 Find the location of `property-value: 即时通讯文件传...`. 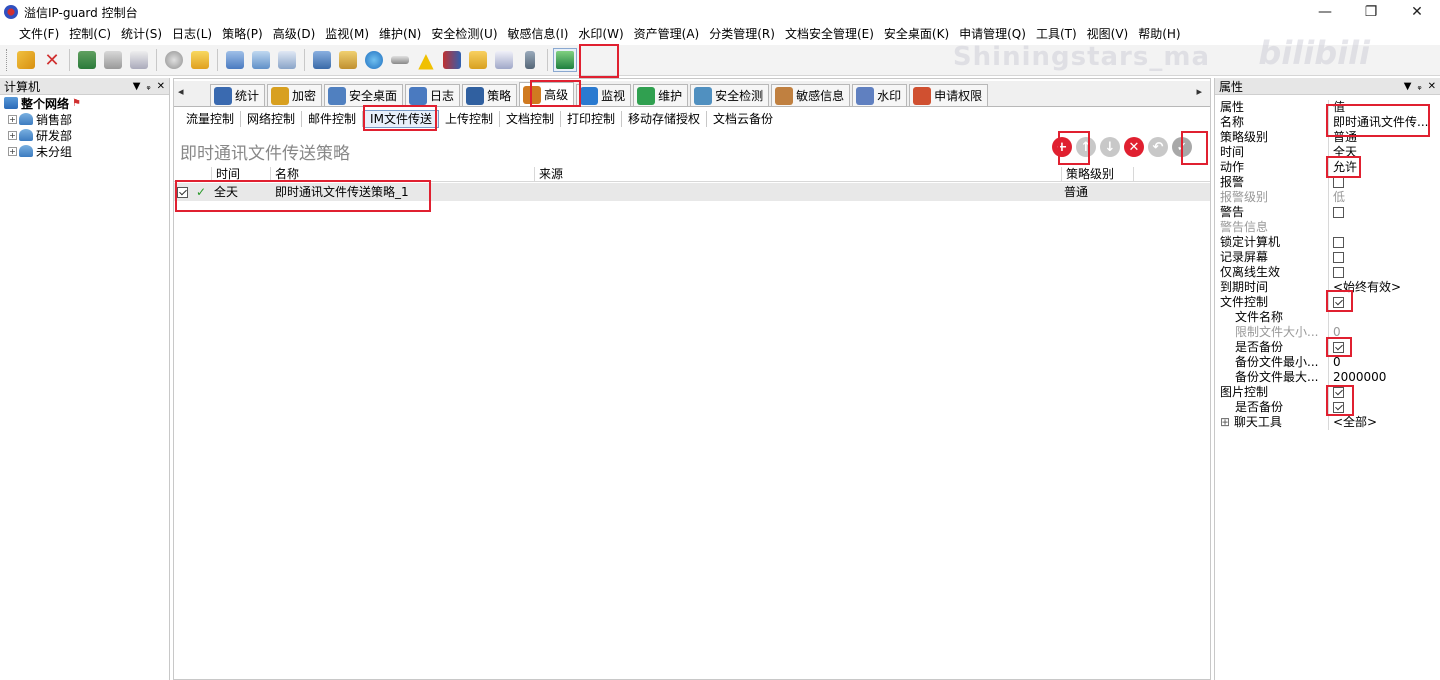

property-value: 即时通讯文件传... is located at coordinates (1383, 122).